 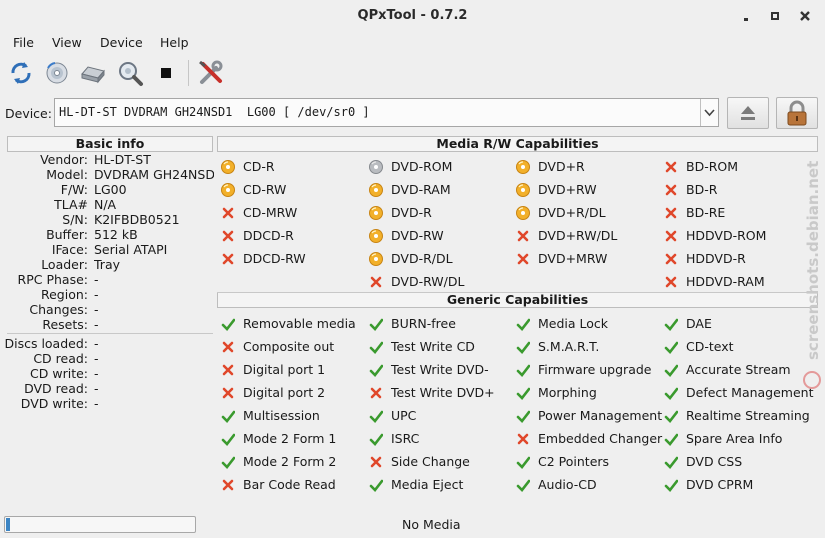 I want to click on disc-info-button, so click(x=57, y=73).